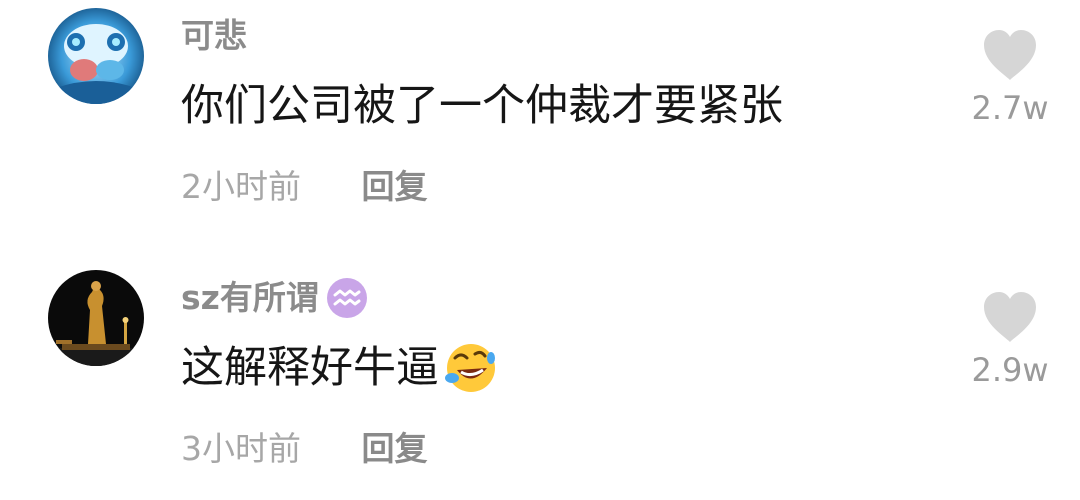 Image resolution: width=1080 pixels, height=500 pixels. What do you see at coordinates (310, 368) in the screenshot?
I see `comment-text-content: 这解释好牛逼` at bounding box center [310, 368].